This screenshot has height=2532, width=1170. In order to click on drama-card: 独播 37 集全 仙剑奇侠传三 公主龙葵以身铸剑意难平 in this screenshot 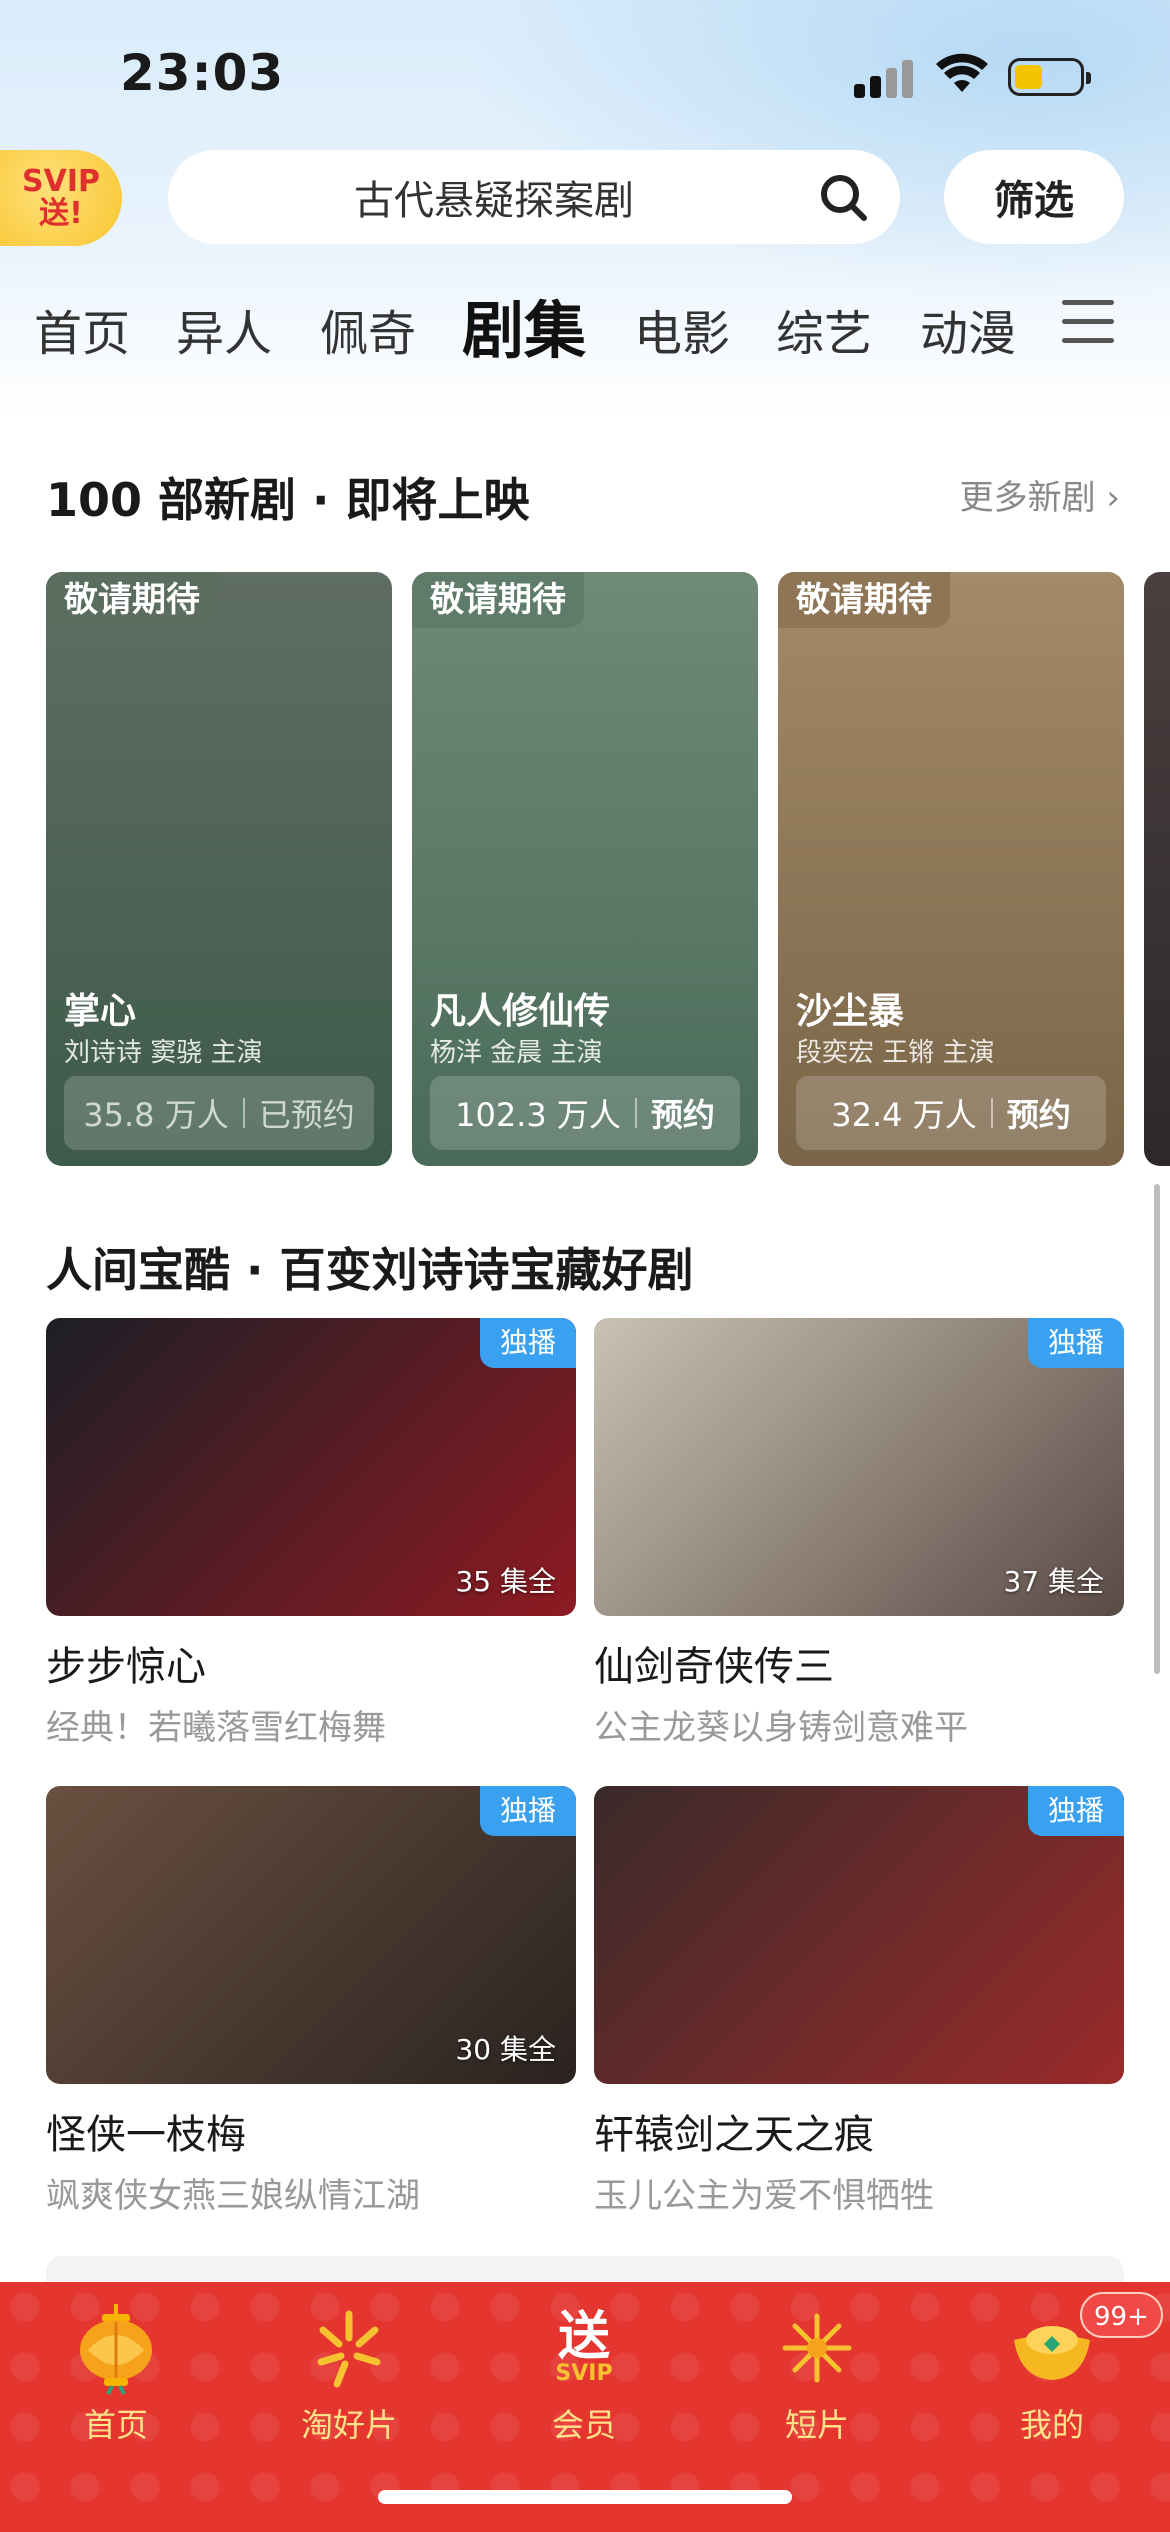, I will do `click(859, 1533)`.